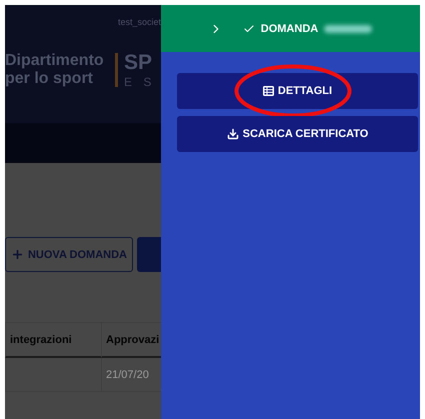 This screenshot has width=425, height=419. Describe the element at coordinates (139, 22) in the screenshot. I see `user-name: test_societ` at that location.